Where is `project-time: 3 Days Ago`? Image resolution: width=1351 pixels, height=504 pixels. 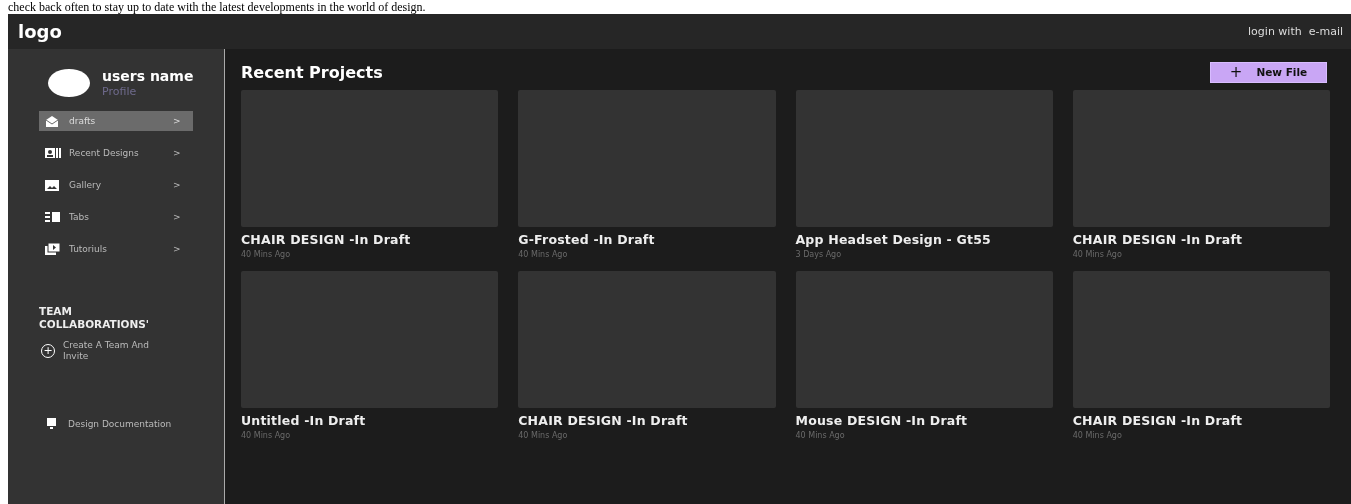
project-time: 3 Days Ago is located at coordinates (819, 254).